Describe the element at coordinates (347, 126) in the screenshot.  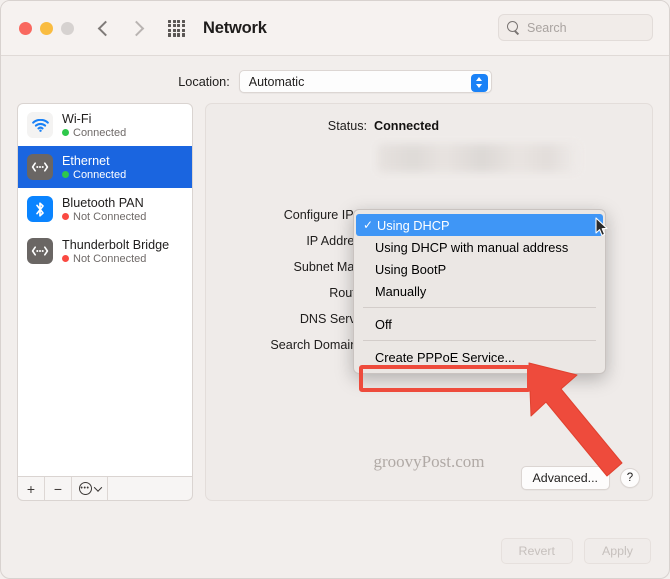
I see `status-label: Status:` at that location.